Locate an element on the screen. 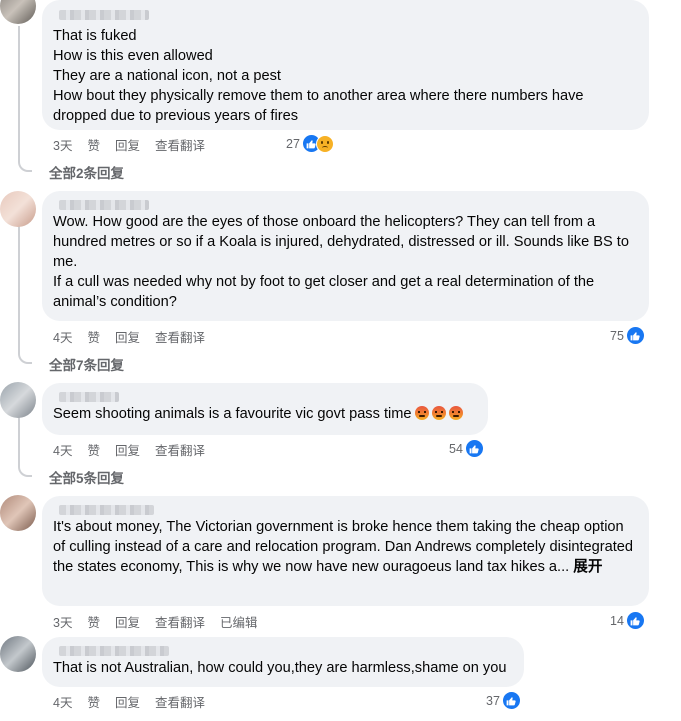 The width and height of the screenshot is (681, 721). view-replies-link: 全部5条回复 is located at coordinates (86, 477).